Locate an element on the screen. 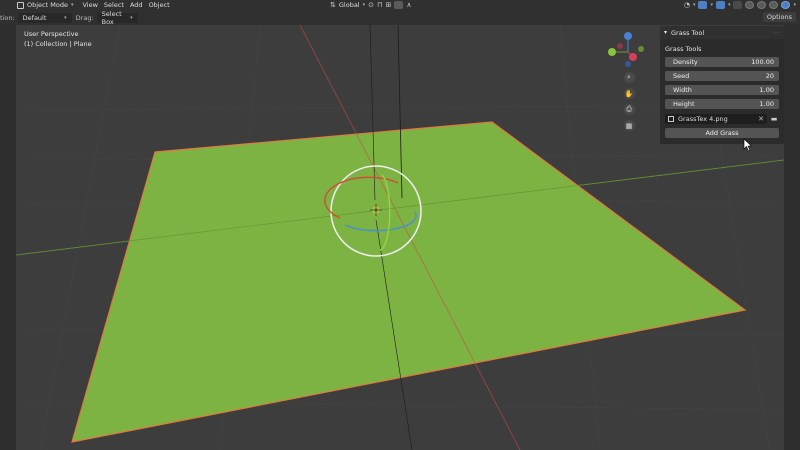  object-mode-icon is located at coordinates (20, 5).